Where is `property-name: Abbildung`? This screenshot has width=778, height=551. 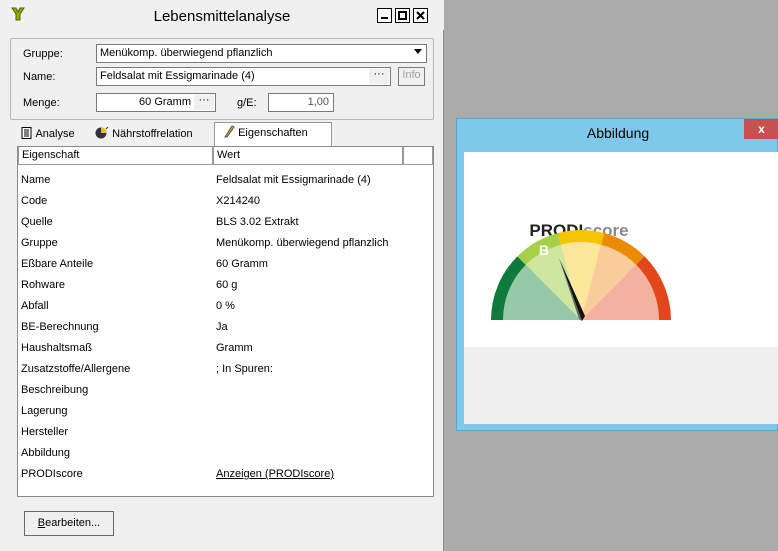
property-name: Abbildung is located at coordinates (45, 453).